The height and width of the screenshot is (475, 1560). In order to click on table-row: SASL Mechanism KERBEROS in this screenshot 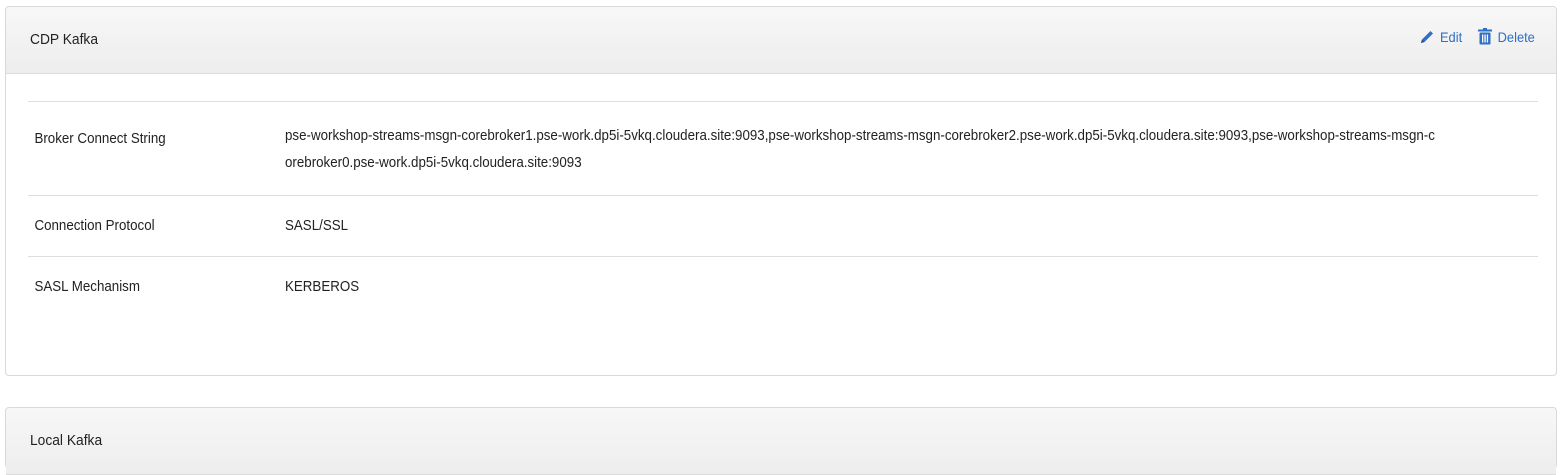, I will do `click(783, 286)`.